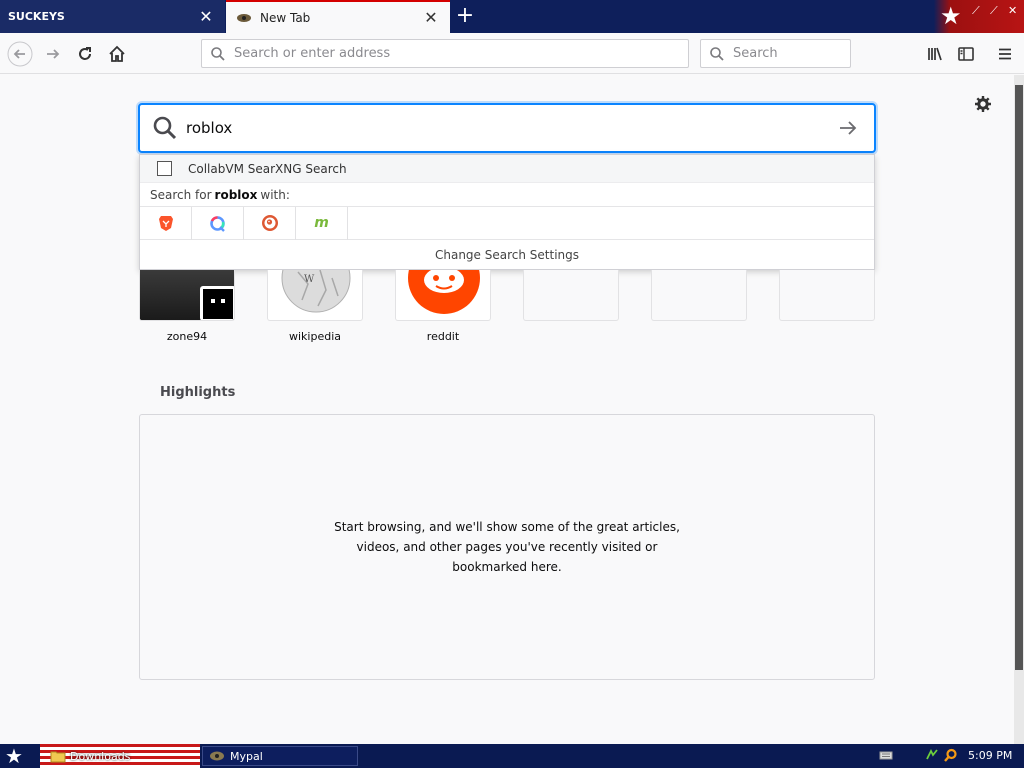 The width and height of the screenshot is (1024, 768). I want to click on tab-suckeys: SUCKEYS ✕, so click(112, 16).